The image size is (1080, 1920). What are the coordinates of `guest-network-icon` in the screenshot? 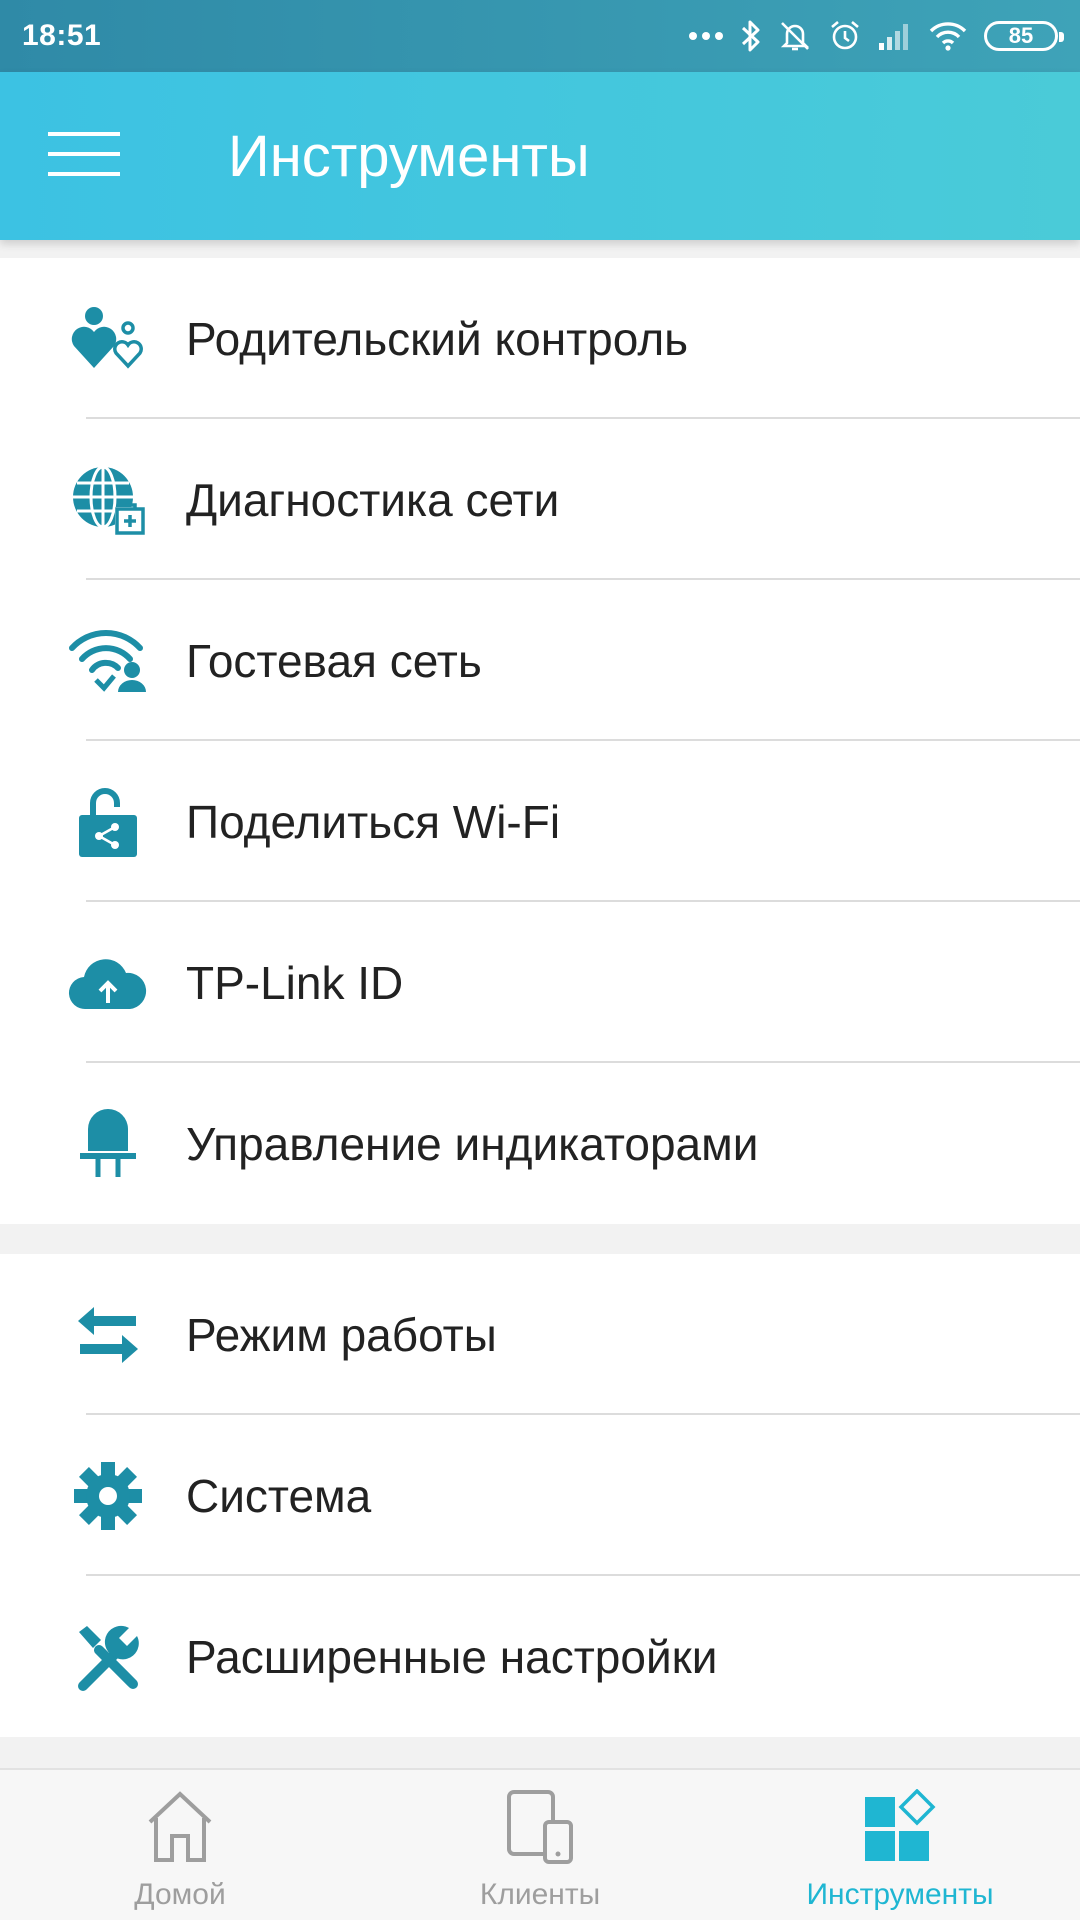 It's located at (108, 661).